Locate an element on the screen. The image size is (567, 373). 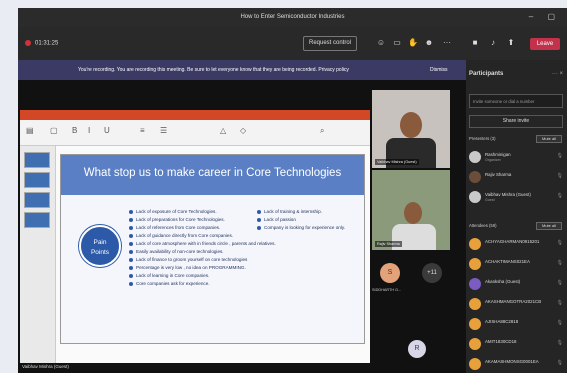
participant-row: AMIT1830CD18 🎙 is located at coordinates (517, 344).